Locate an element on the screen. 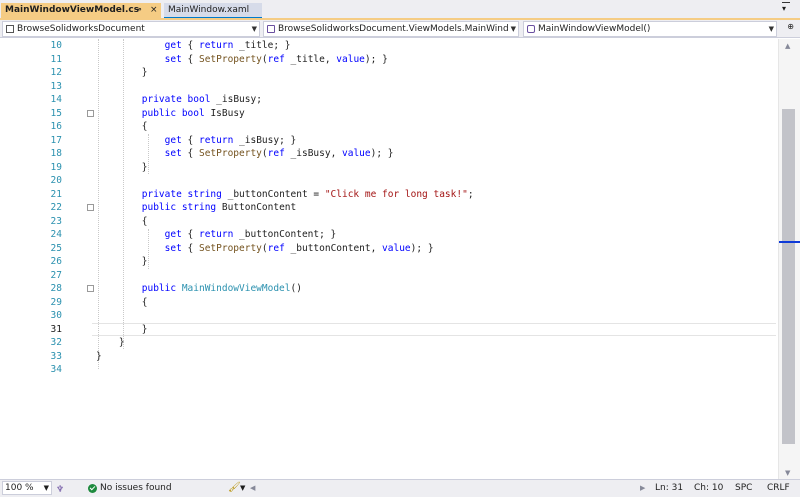 The width and height of the screenshot is (800, 497). column-indicator: Ch: 10 is located at coordinates (708, 488).